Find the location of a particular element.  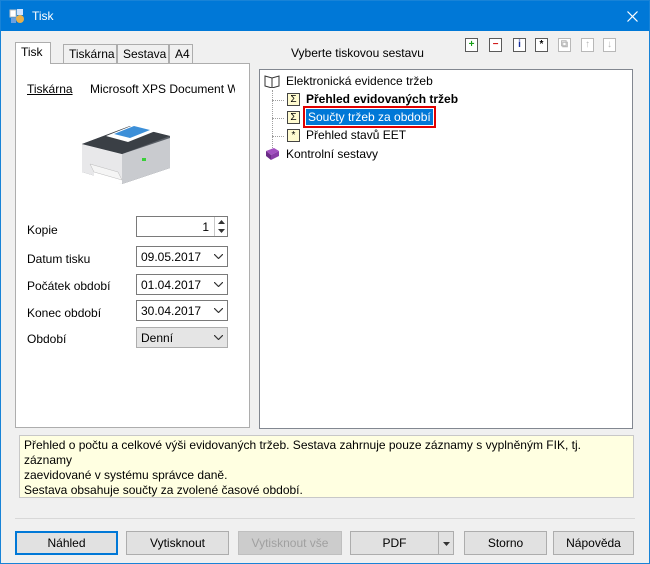

copies-field: 1 is located at coordinates (182, 226).